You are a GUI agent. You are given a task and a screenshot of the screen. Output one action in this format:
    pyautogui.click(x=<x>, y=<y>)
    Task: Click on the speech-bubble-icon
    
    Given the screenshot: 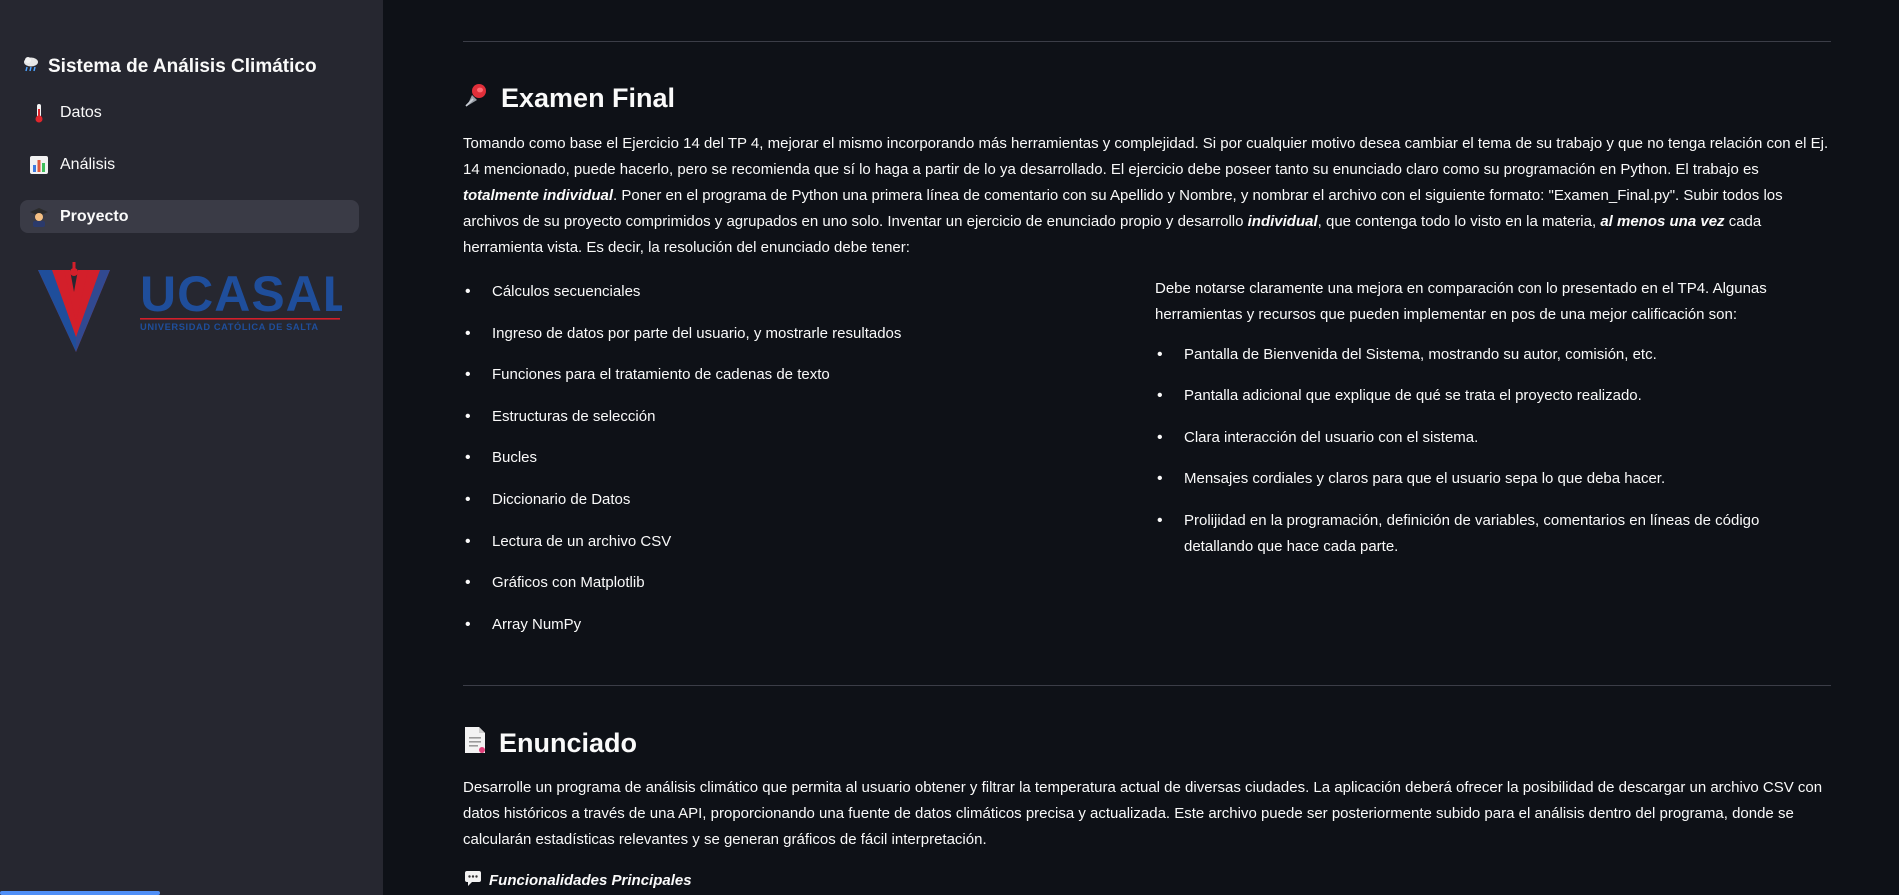 What is the action you would take?
    pyautogui.click(x=473, y=880)
    